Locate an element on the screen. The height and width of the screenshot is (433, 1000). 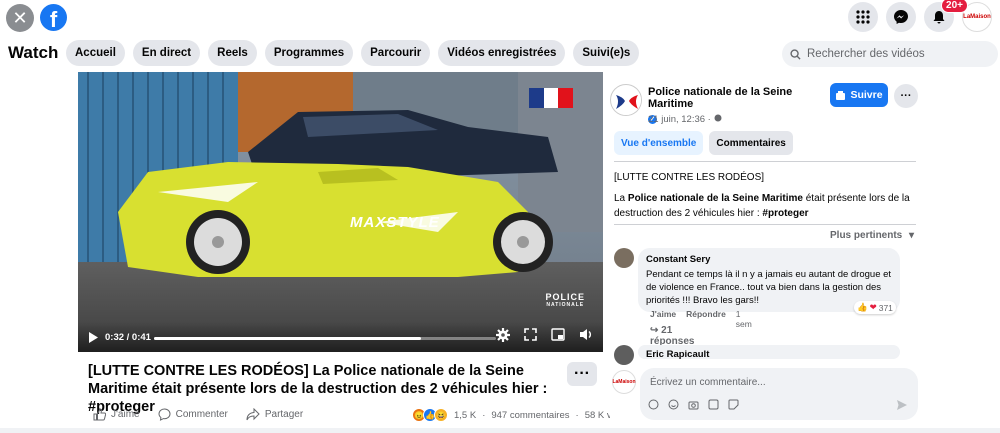
comment-bubble: Eric Rapicault is located at coordinates (769, 353).